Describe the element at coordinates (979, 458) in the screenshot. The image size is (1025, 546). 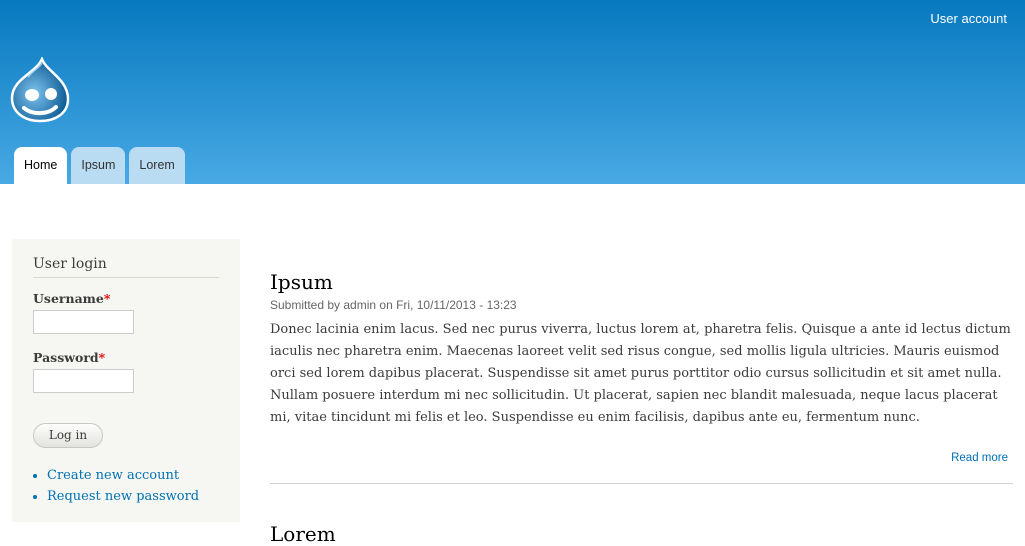
I see `read-more-link: Read more` at that location.